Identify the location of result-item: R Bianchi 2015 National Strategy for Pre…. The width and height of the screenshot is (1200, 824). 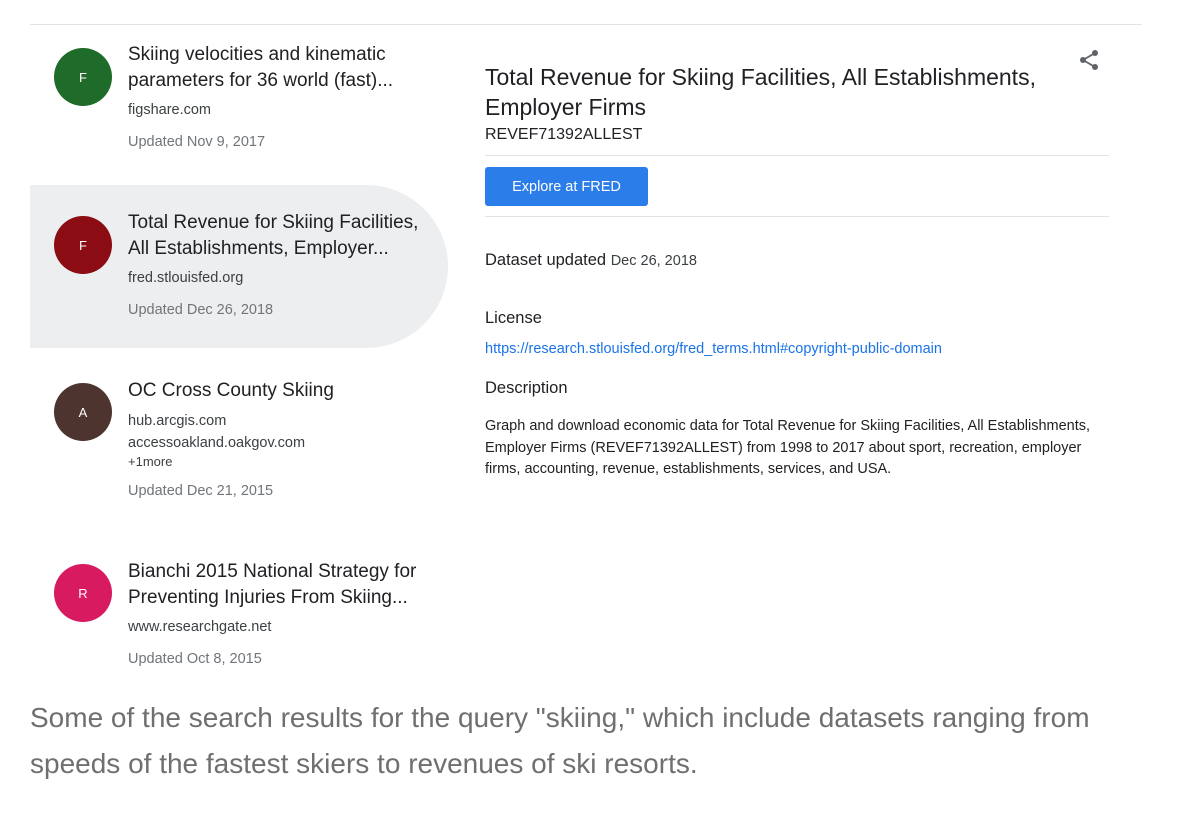
(239, 620).